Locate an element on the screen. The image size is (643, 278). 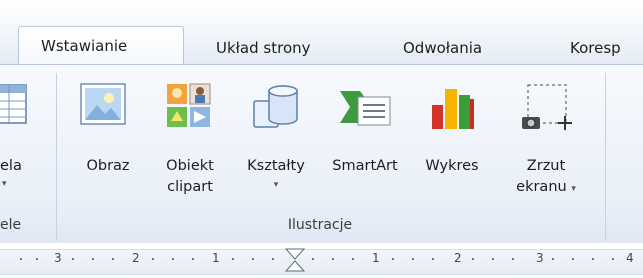
picture-button-label: Obraz is located at coordinates (108, 166).